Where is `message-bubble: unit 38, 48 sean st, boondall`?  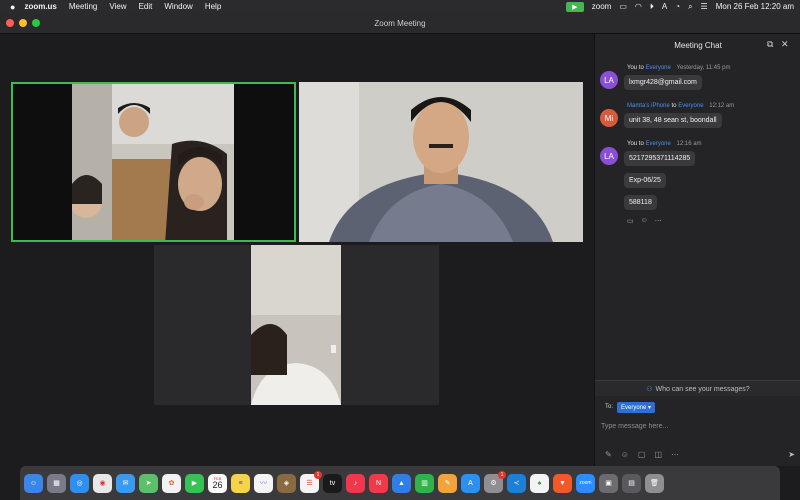
message-bubble: unit 38, 48 sean st, boondall is located at coordinates (673, 120).